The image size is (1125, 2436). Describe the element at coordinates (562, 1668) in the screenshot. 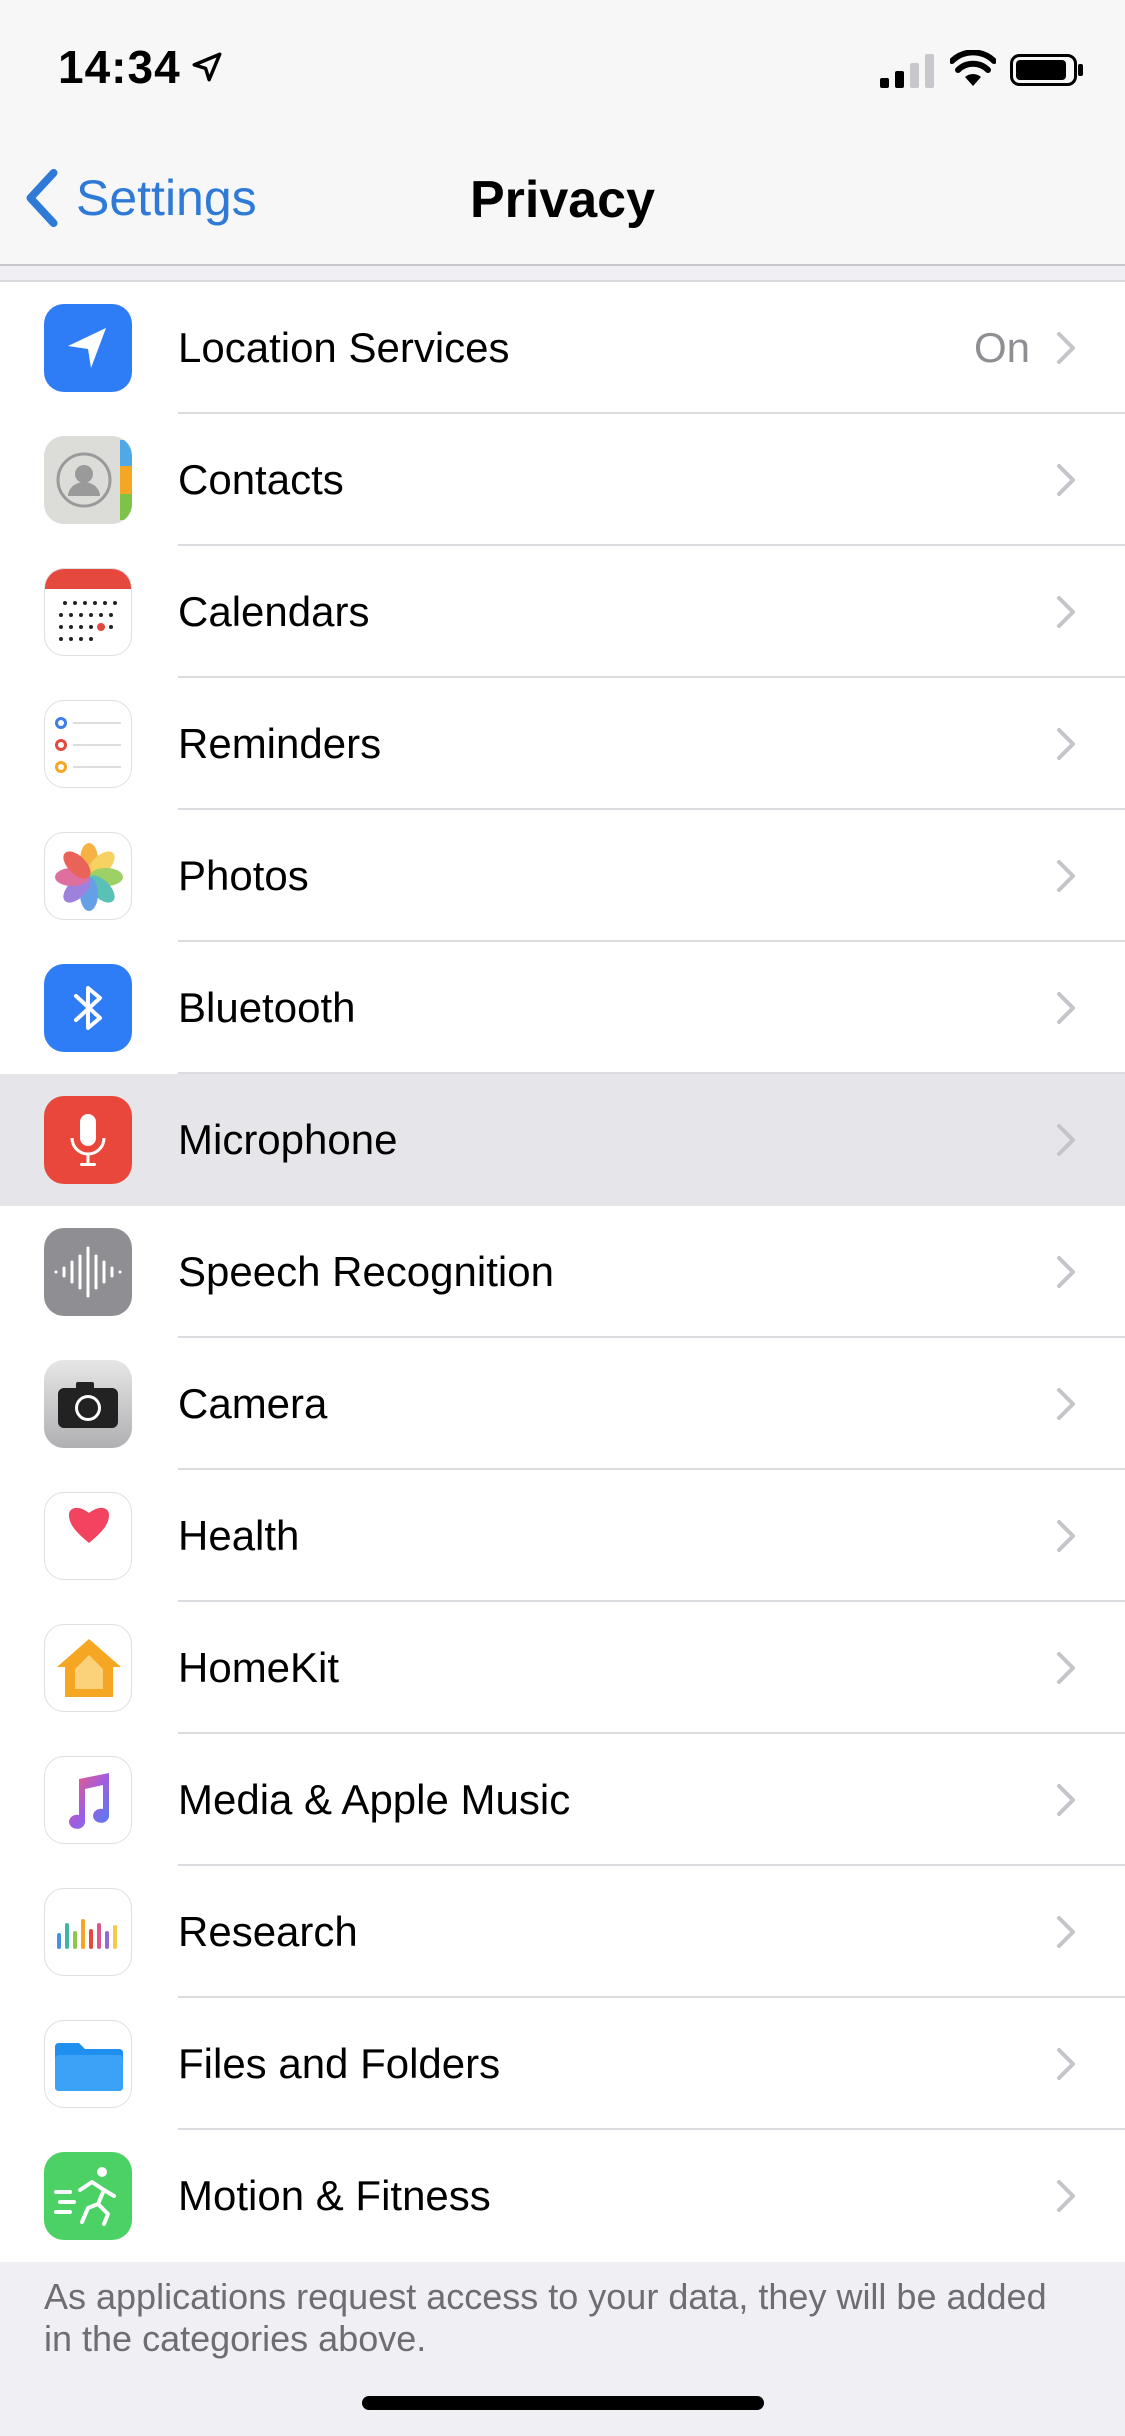

I see `row-homekit: HomeKit` at that location.